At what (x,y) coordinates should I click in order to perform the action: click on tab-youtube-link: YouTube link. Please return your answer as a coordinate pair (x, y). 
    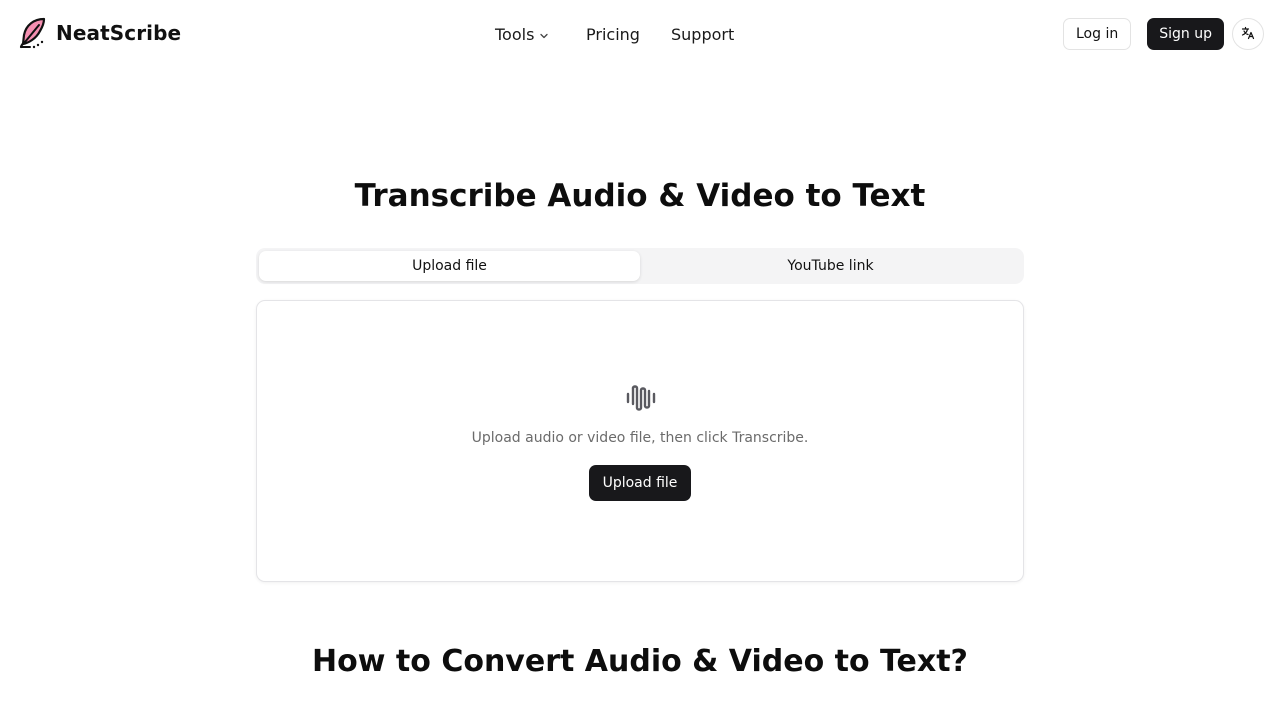
    Looking at the image, I should click on (830, 266).